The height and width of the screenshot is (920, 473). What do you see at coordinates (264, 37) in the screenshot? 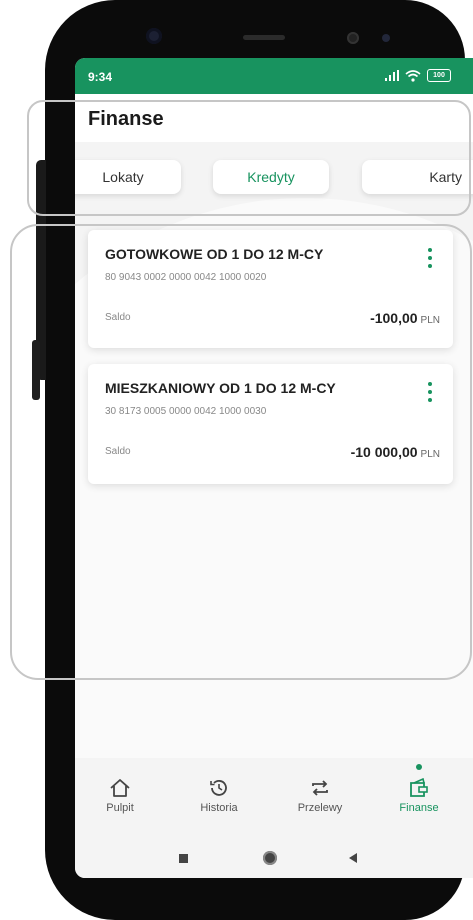
I see `earpiece-speaker` at bounding box center [264, 37].